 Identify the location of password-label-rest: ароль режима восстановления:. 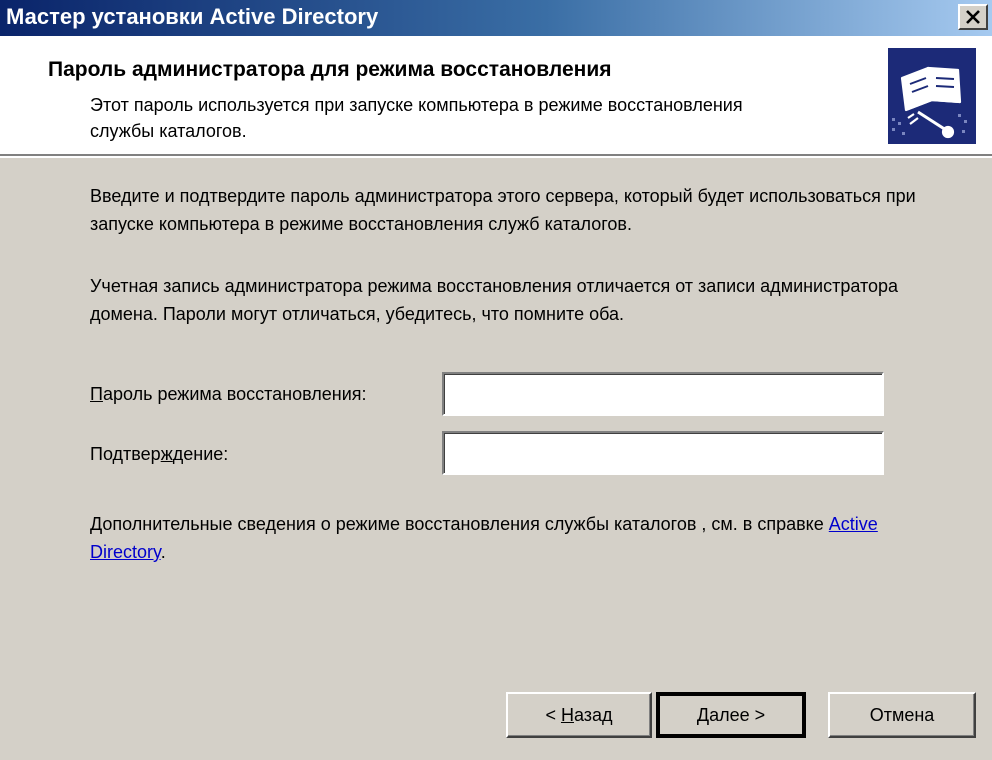
(234, 394).